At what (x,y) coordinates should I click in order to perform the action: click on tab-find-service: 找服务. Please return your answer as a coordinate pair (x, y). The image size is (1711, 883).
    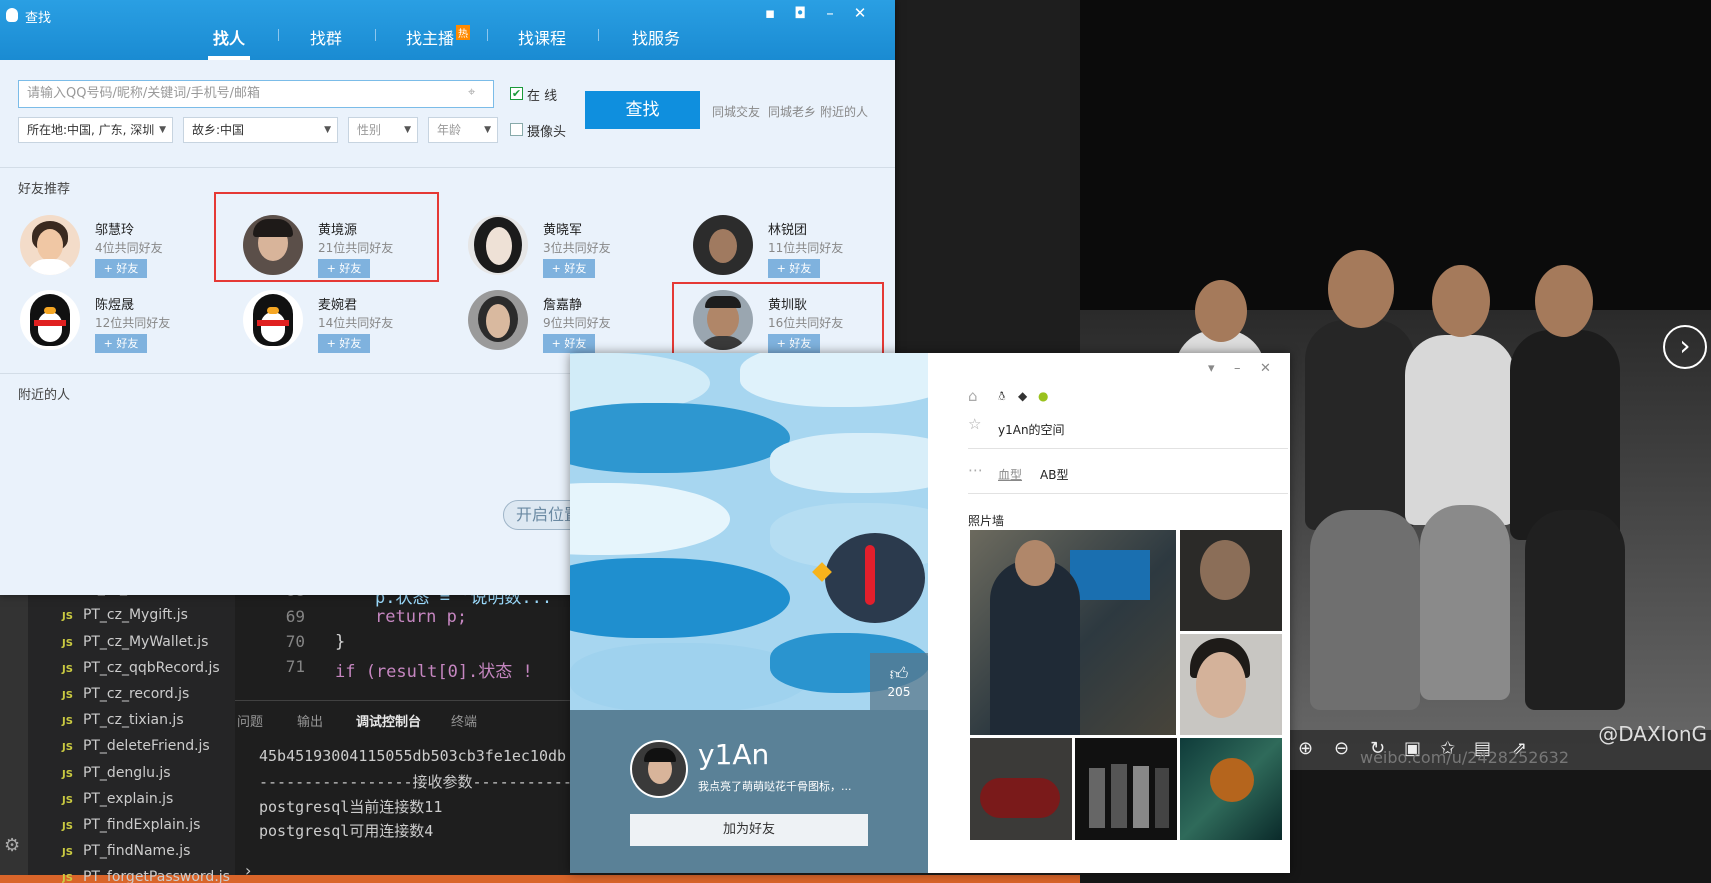
    Looking at the image, I should click on (656, 37).